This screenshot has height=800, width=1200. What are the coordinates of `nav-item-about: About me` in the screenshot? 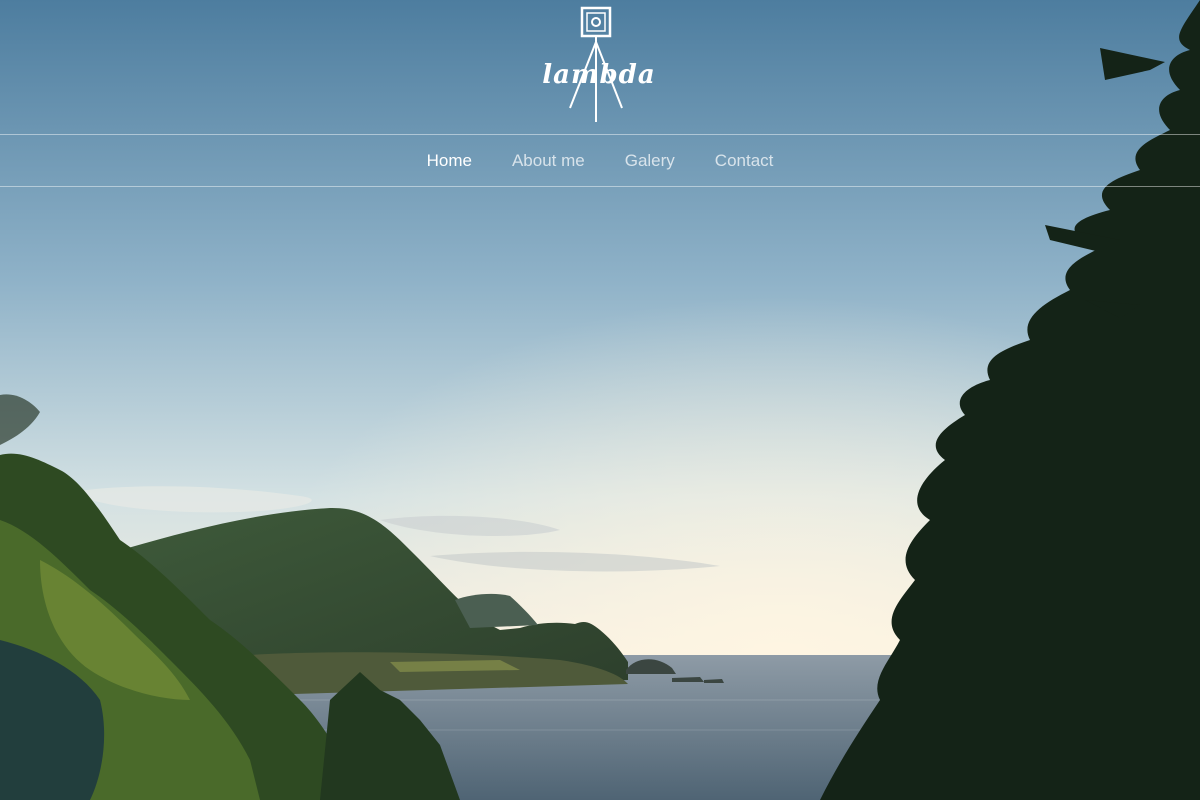 It's located at (548, 161).